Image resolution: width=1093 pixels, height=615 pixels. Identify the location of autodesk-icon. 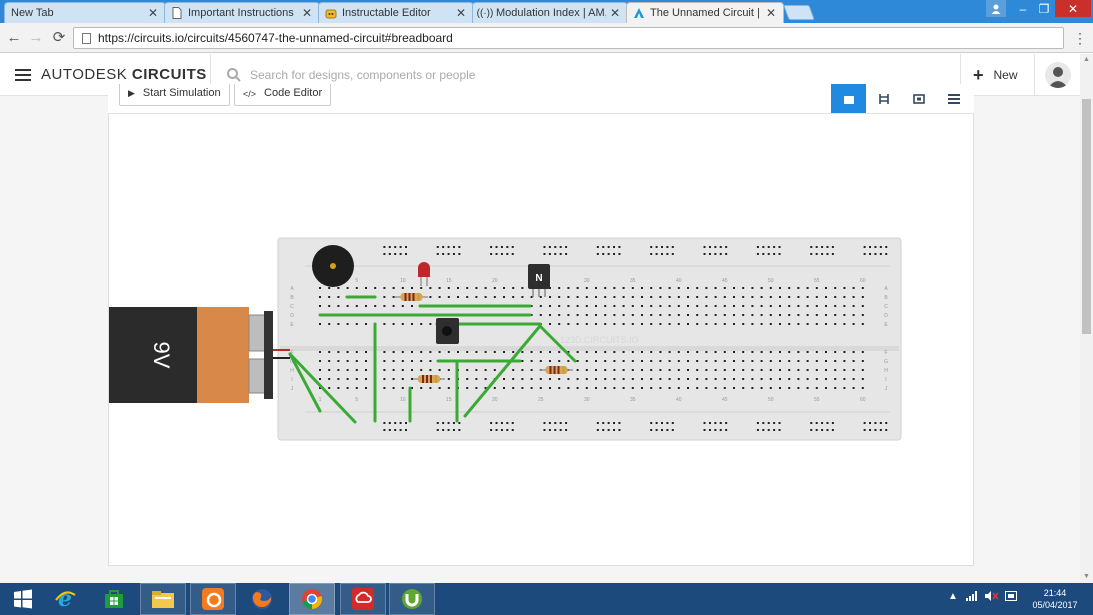
(639, 13).